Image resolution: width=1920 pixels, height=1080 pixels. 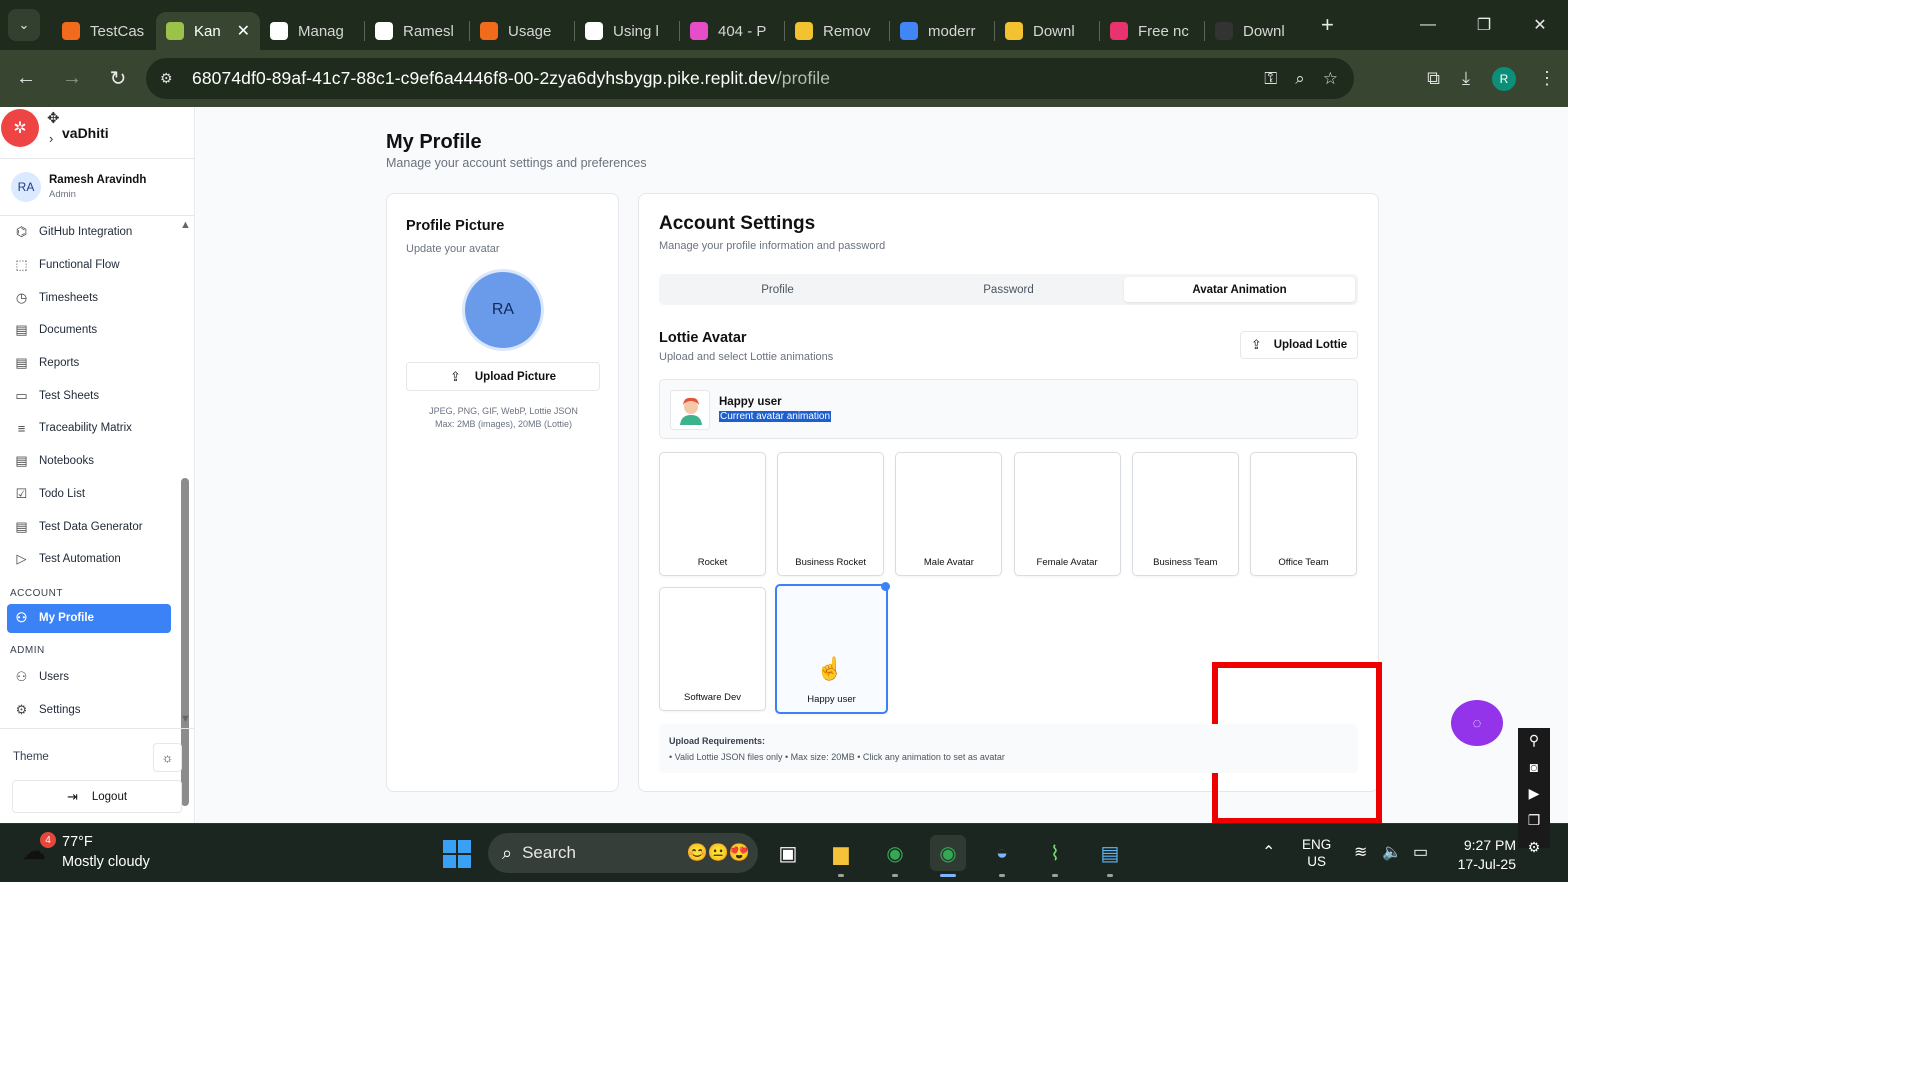 I want to click on sidebar-section-heading: ACCOUNT, so click(x=36, y=593).